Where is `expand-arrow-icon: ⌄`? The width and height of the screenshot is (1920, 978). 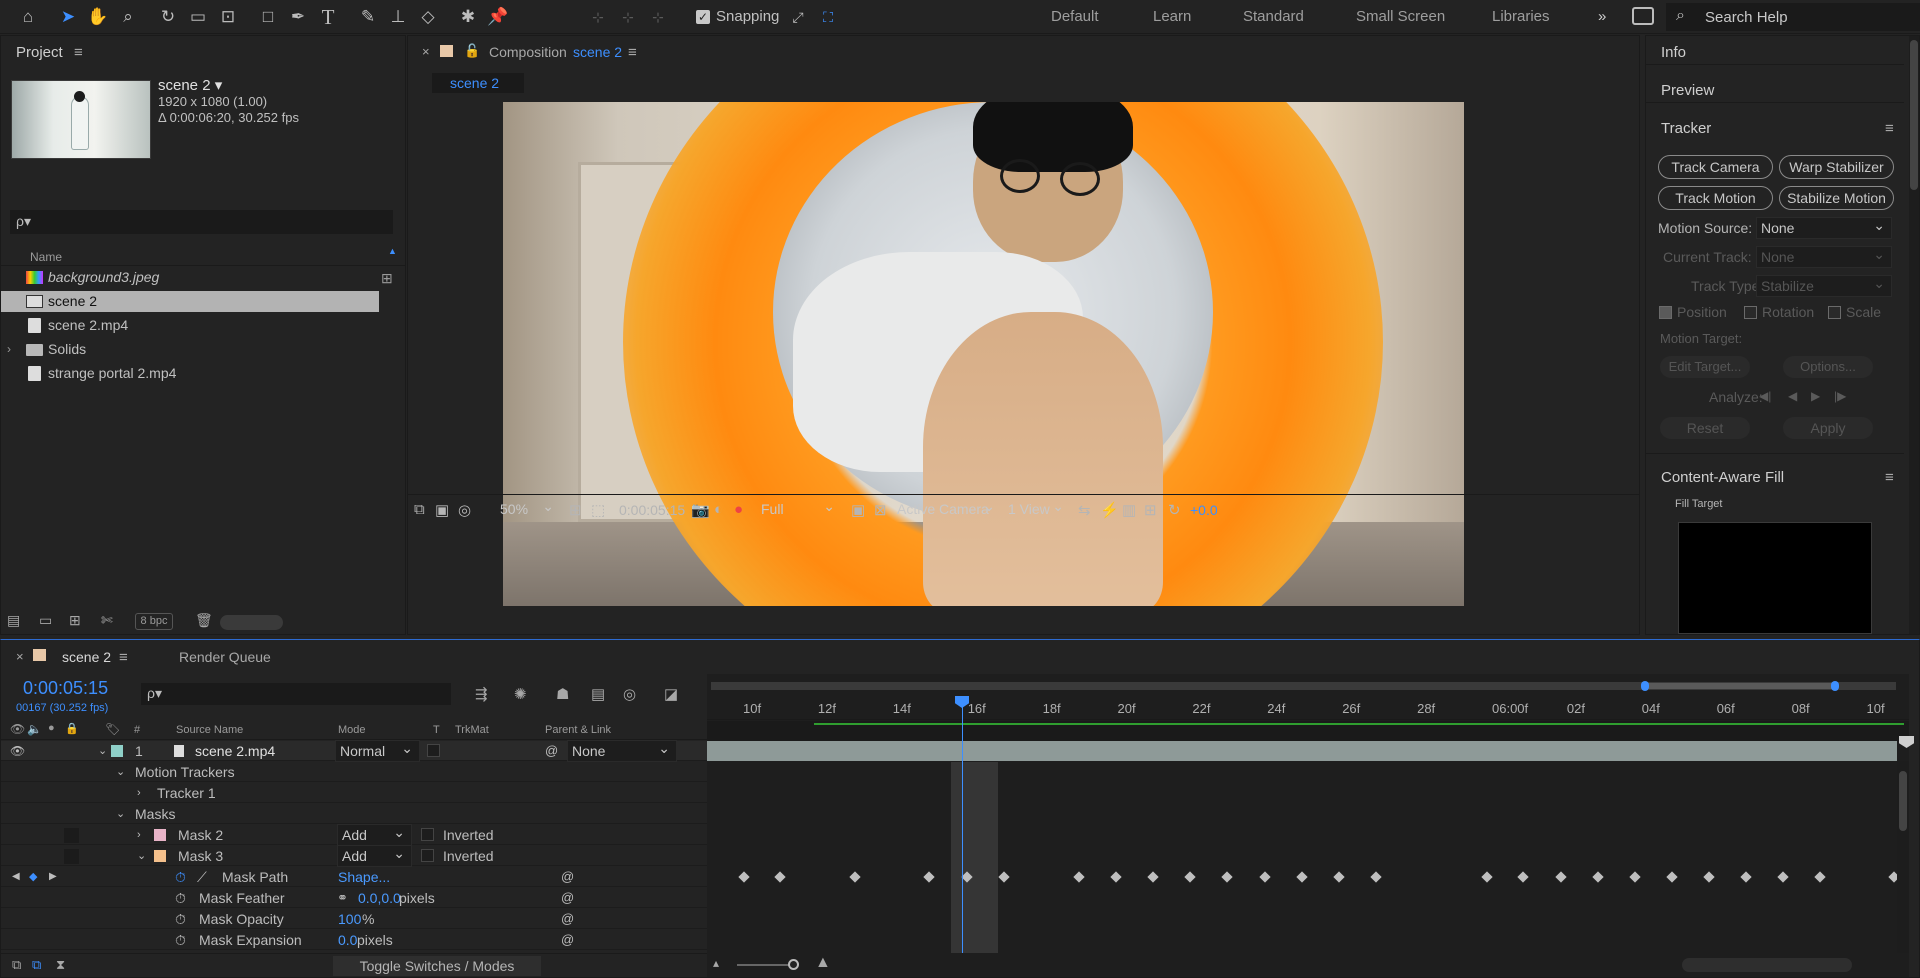 expand-arrow-icon: ⌄ is located at coordinates (120, 772).